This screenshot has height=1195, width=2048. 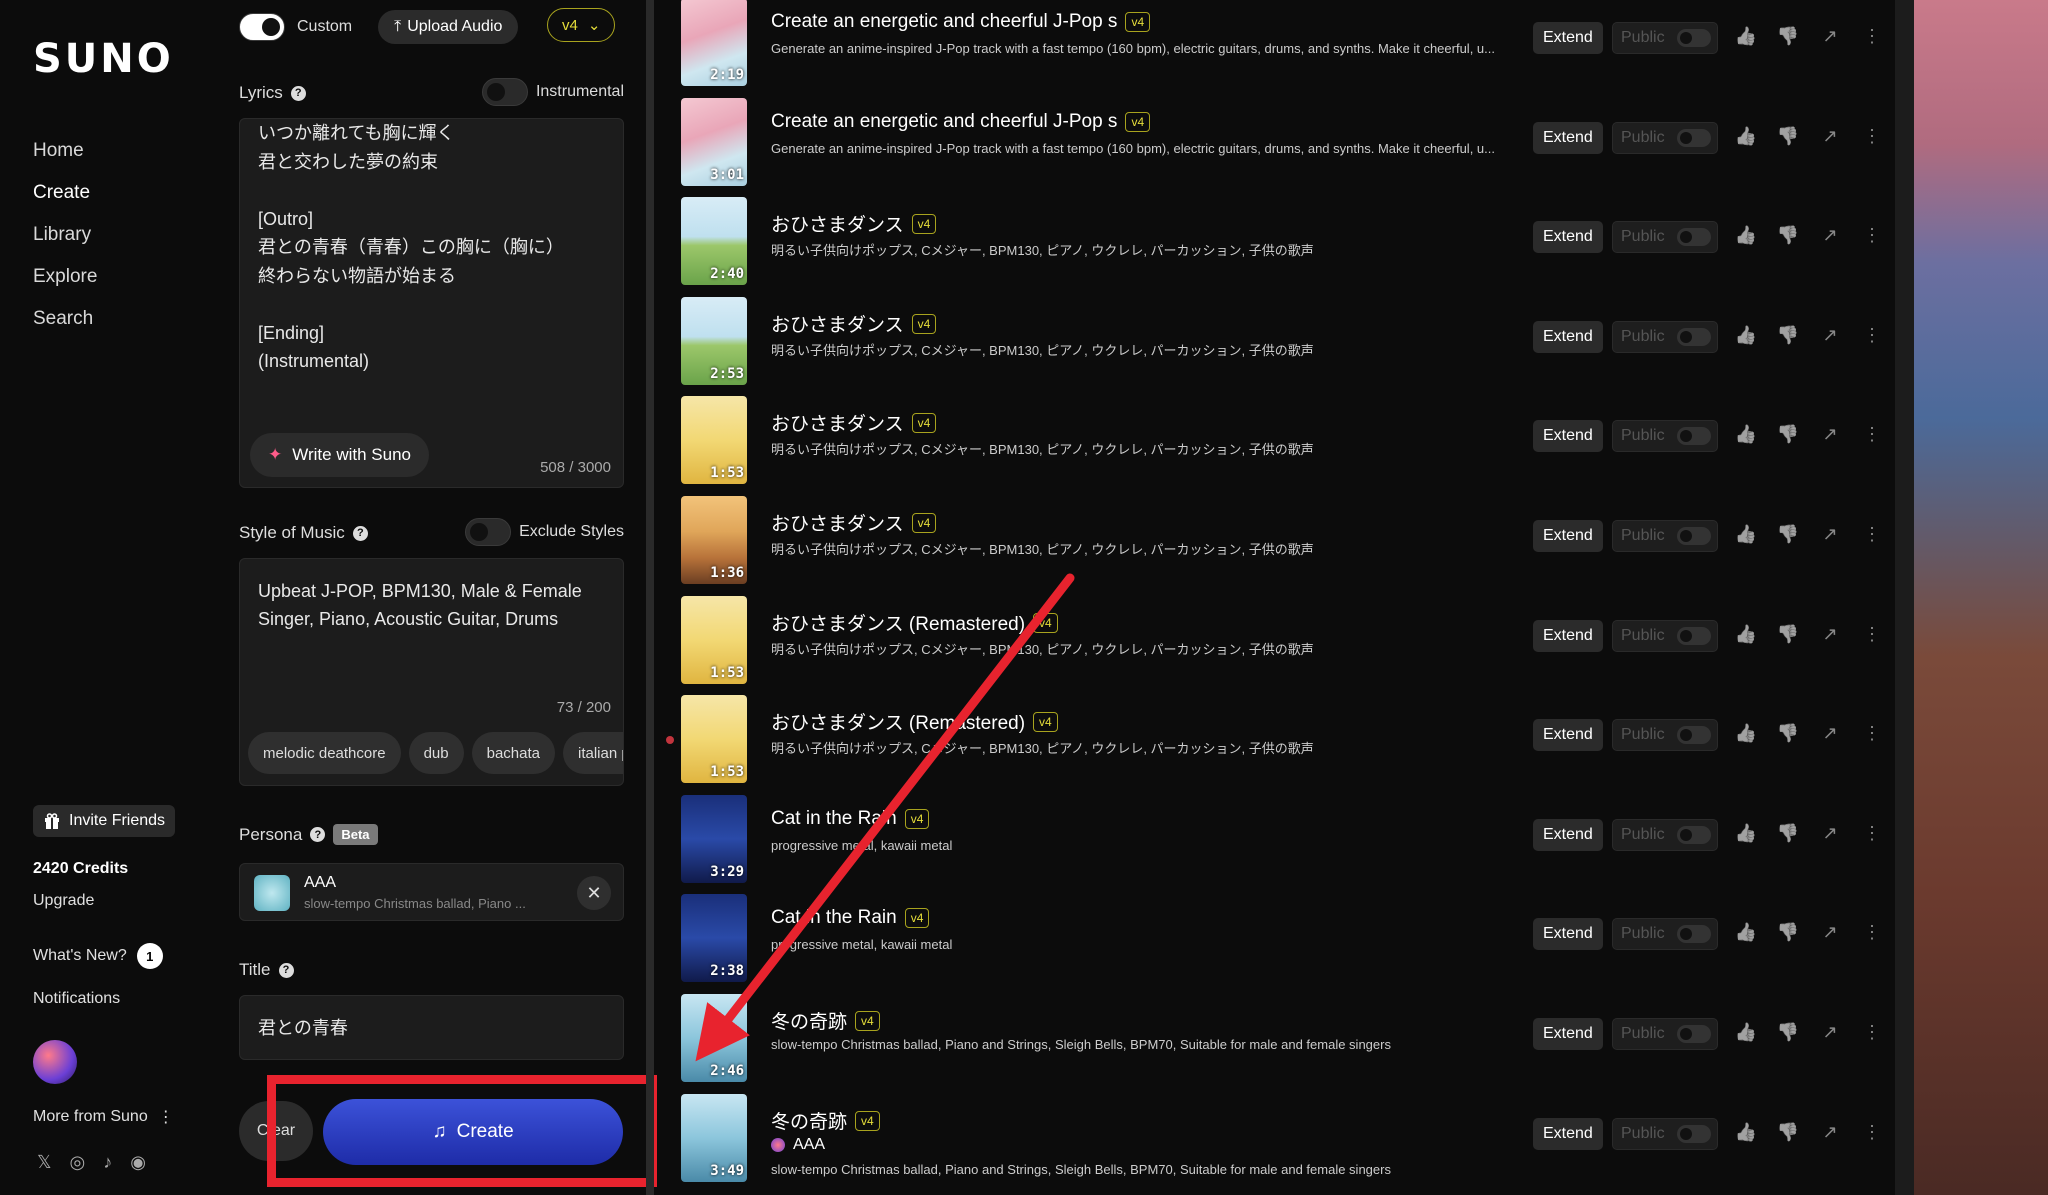 What do you see at coordinates (55, 1062) in the screenshot?
I see `user-avatar` at bounding box center [55, 1062].